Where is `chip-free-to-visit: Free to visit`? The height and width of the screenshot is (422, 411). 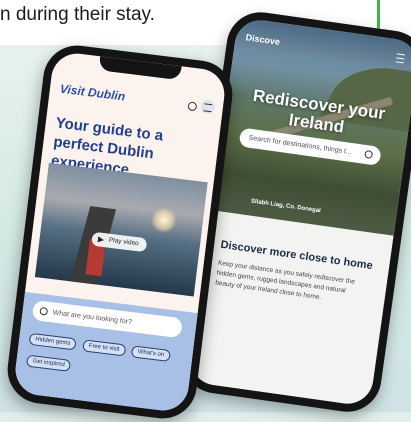
chip-free-to-visit: Free to visit is located at coordinates (104, 348).